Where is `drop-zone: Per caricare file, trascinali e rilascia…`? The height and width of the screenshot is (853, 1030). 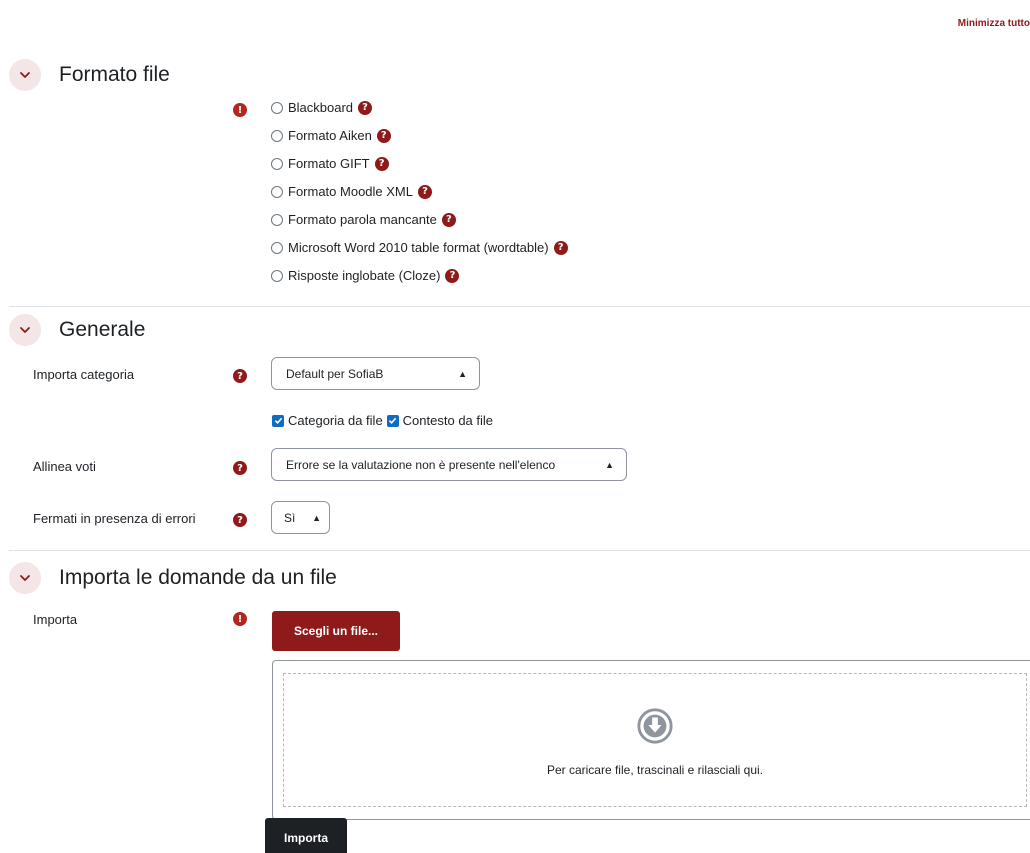
drop-zone: Per caricare file, trascinali e rilascia… is located at coordinates (655, 740).